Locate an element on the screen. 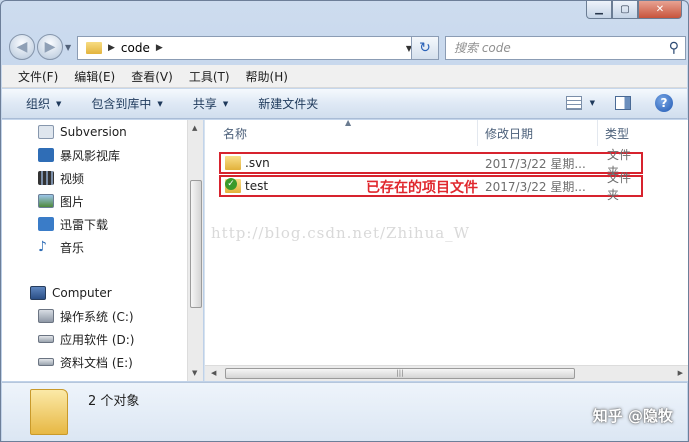  file-type: 文件夹 is located at coordinates (619, 186).